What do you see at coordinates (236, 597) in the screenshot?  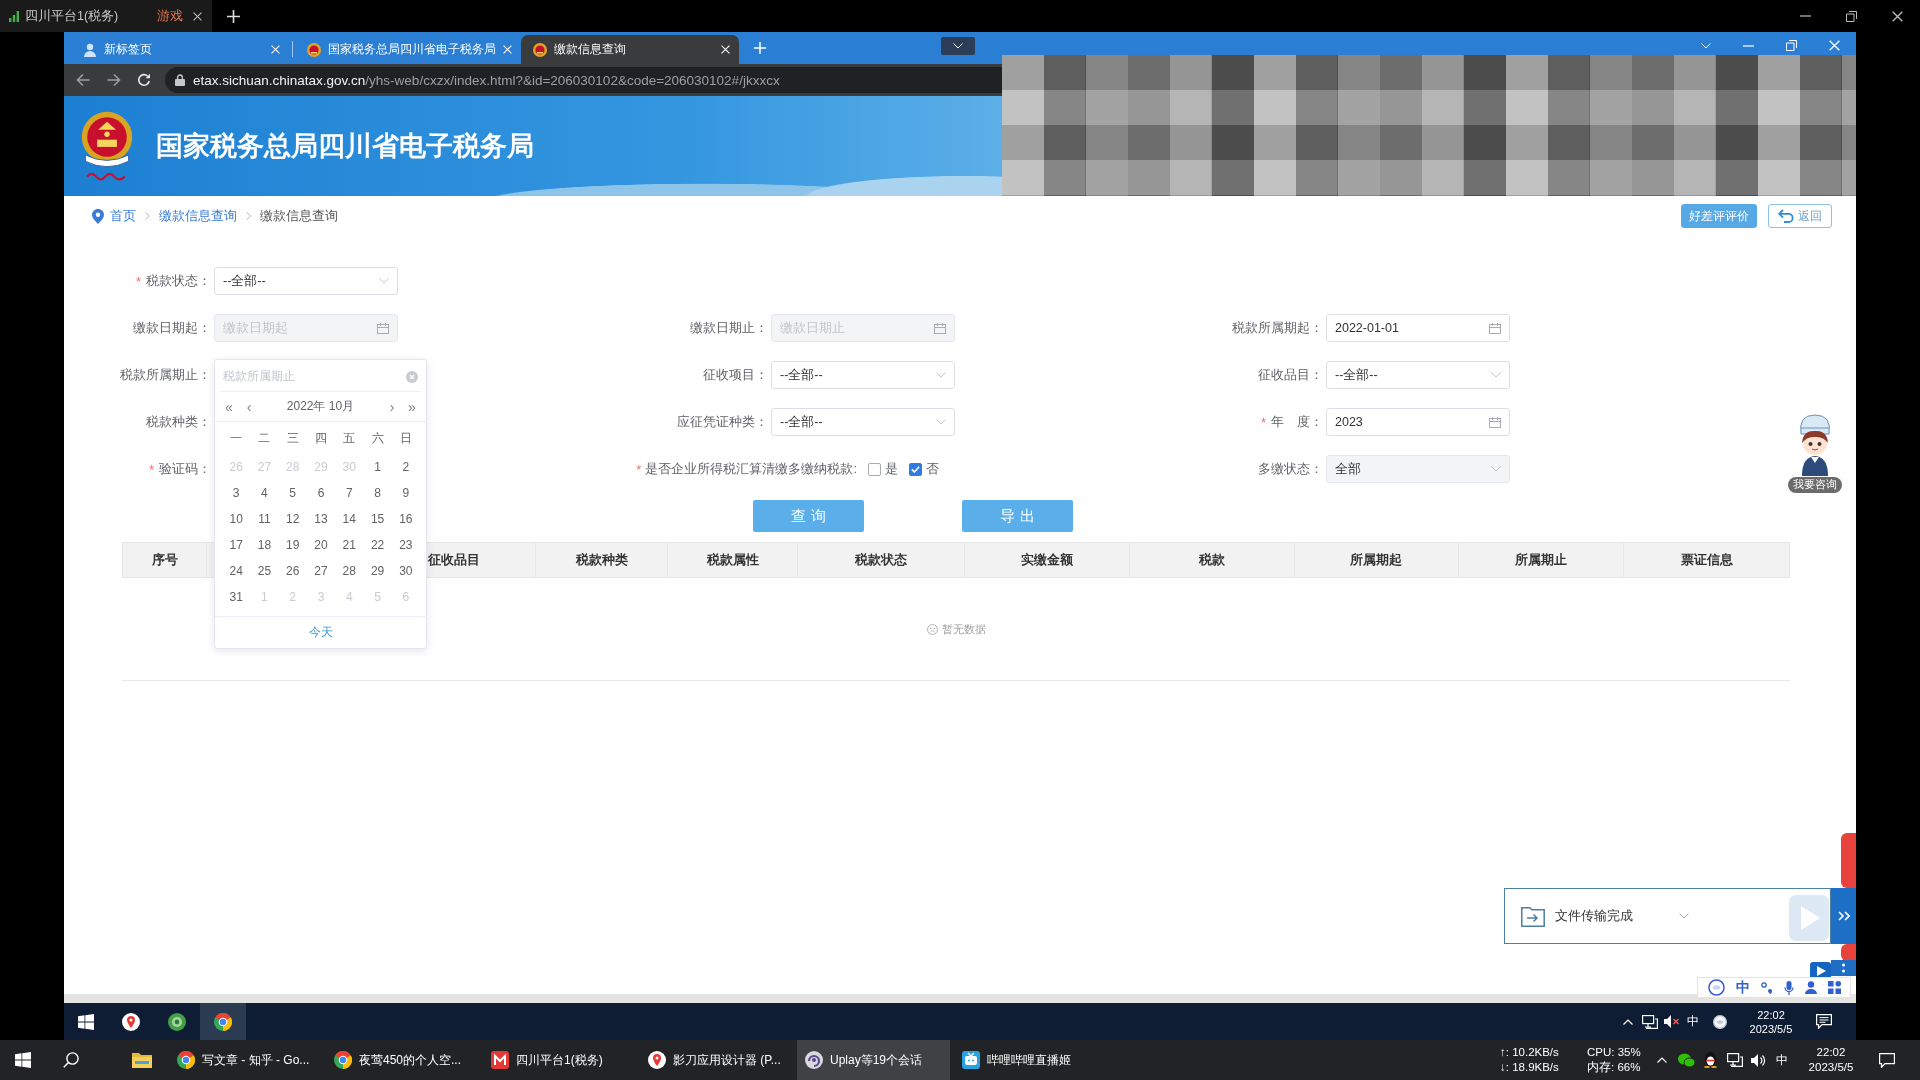 I see `calendar-day: 31` at bounding box center [236, 597].